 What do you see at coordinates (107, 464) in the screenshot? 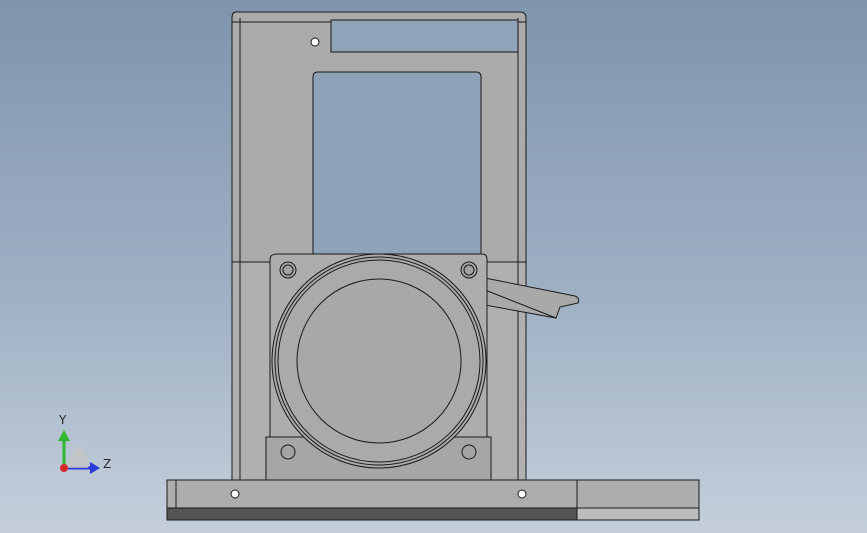
I see `z-axis-label: Z` at bounding box center [107, 464].